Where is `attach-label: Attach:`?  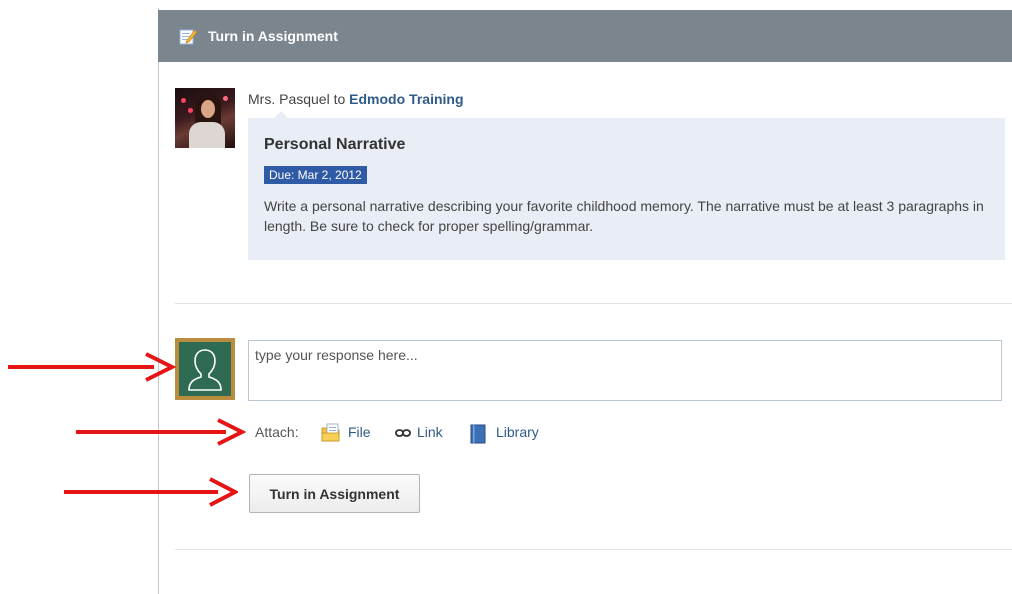 attach-label: Attach: is located at coordinates (277, 432).